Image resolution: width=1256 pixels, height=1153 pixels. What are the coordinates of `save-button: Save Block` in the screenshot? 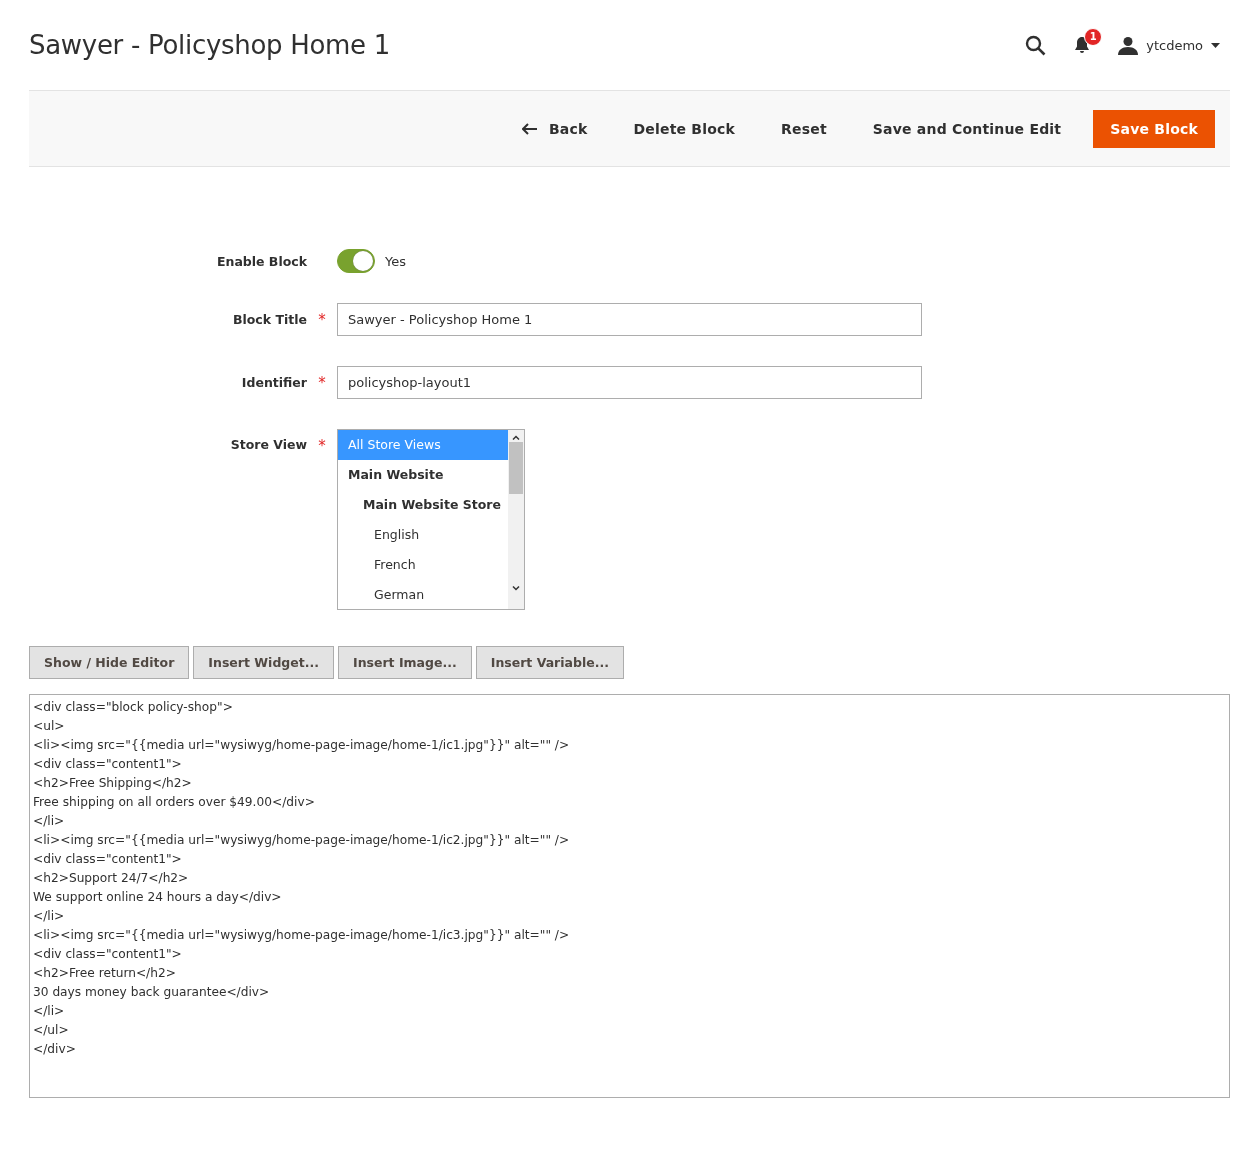 It's located at (1154, 128).